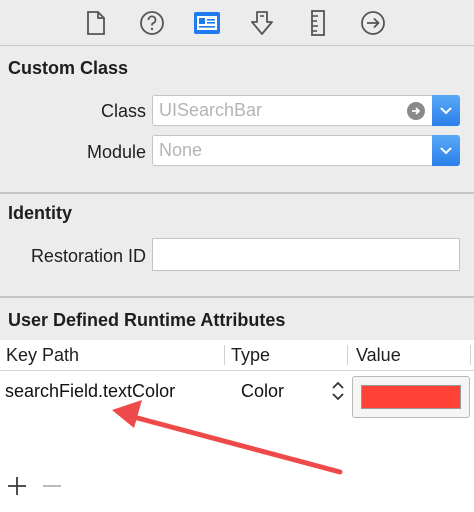 The width and height of the screenshot is (474, 512). I want to click on identity-inspector-icon, so click(207, 23).